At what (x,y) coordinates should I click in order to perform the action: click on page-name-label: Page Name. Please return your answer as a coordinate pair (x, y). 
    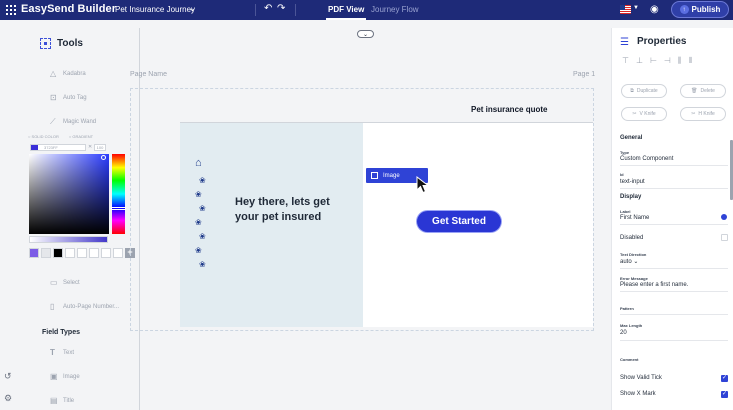
    Looking at the image, I should click on (148, 74).